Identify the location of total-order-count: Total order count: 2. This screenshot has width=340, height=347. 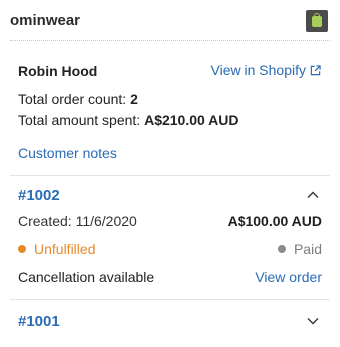
(78, 99).